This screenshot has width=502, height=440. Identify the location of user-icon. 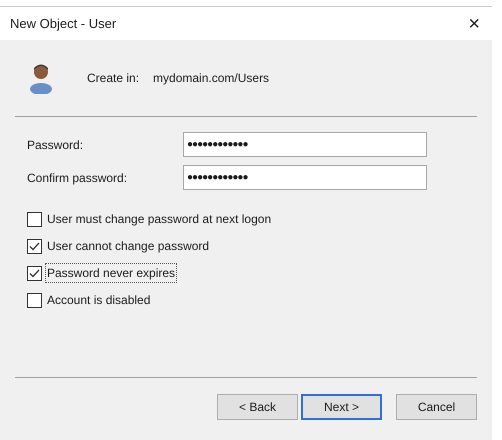
(41, 78).